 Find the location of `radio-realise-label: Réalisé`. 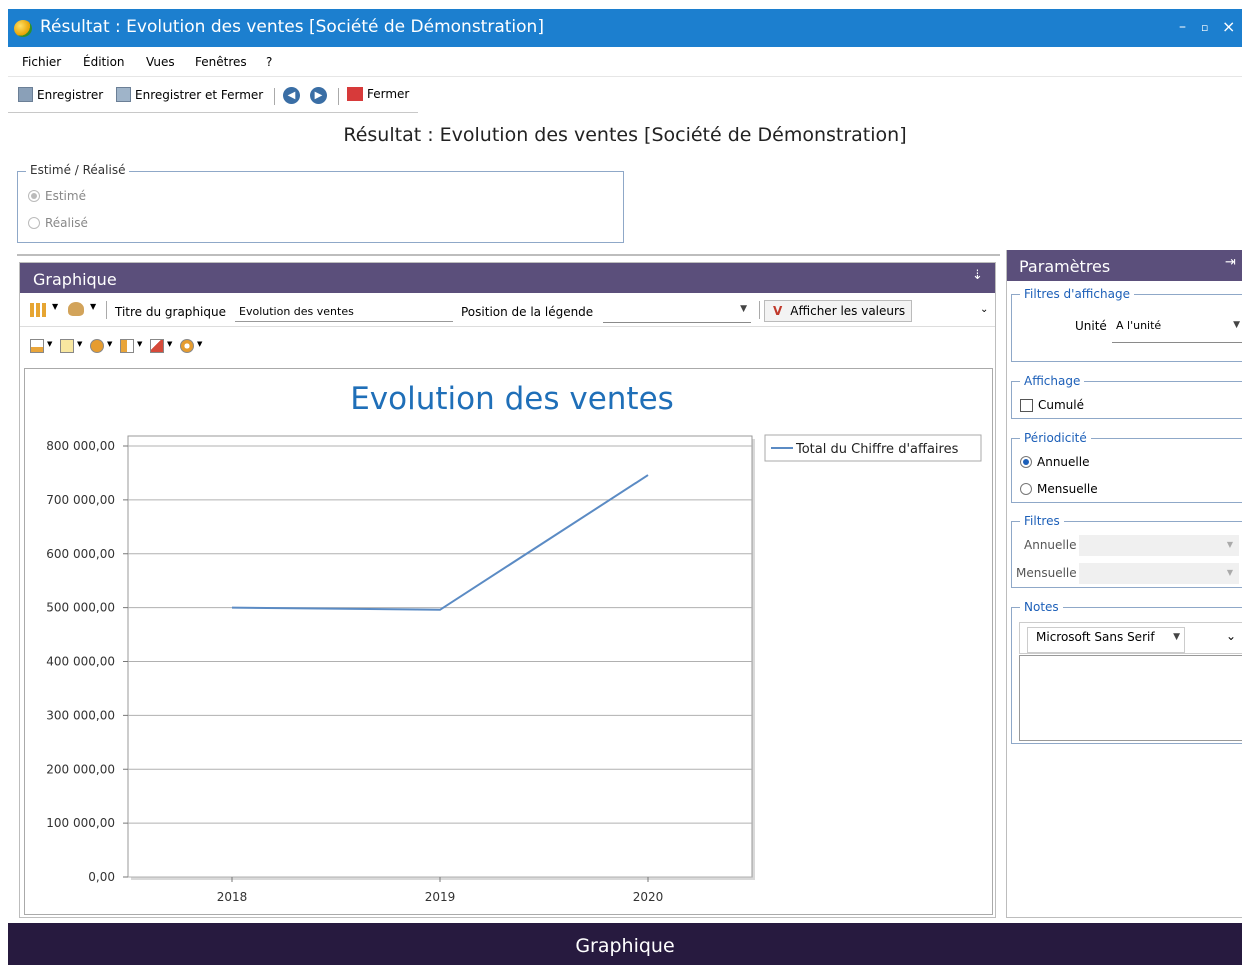

radio-realise-label: Réalisé is located at coordinates (66, 223).